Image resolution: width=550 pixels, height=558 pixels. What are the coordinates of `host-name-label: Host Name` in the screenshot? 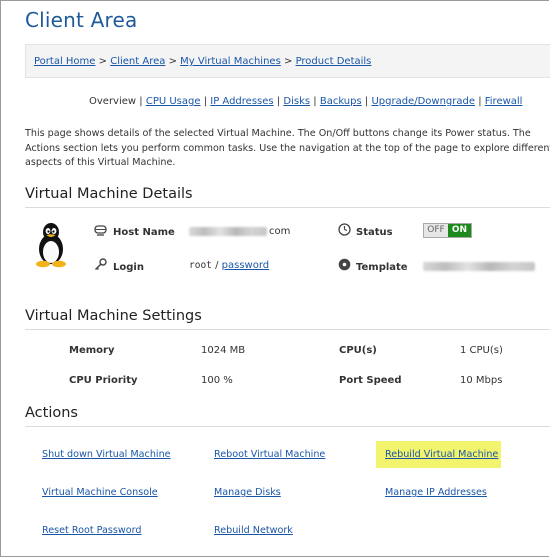 It's located at (144, 232).